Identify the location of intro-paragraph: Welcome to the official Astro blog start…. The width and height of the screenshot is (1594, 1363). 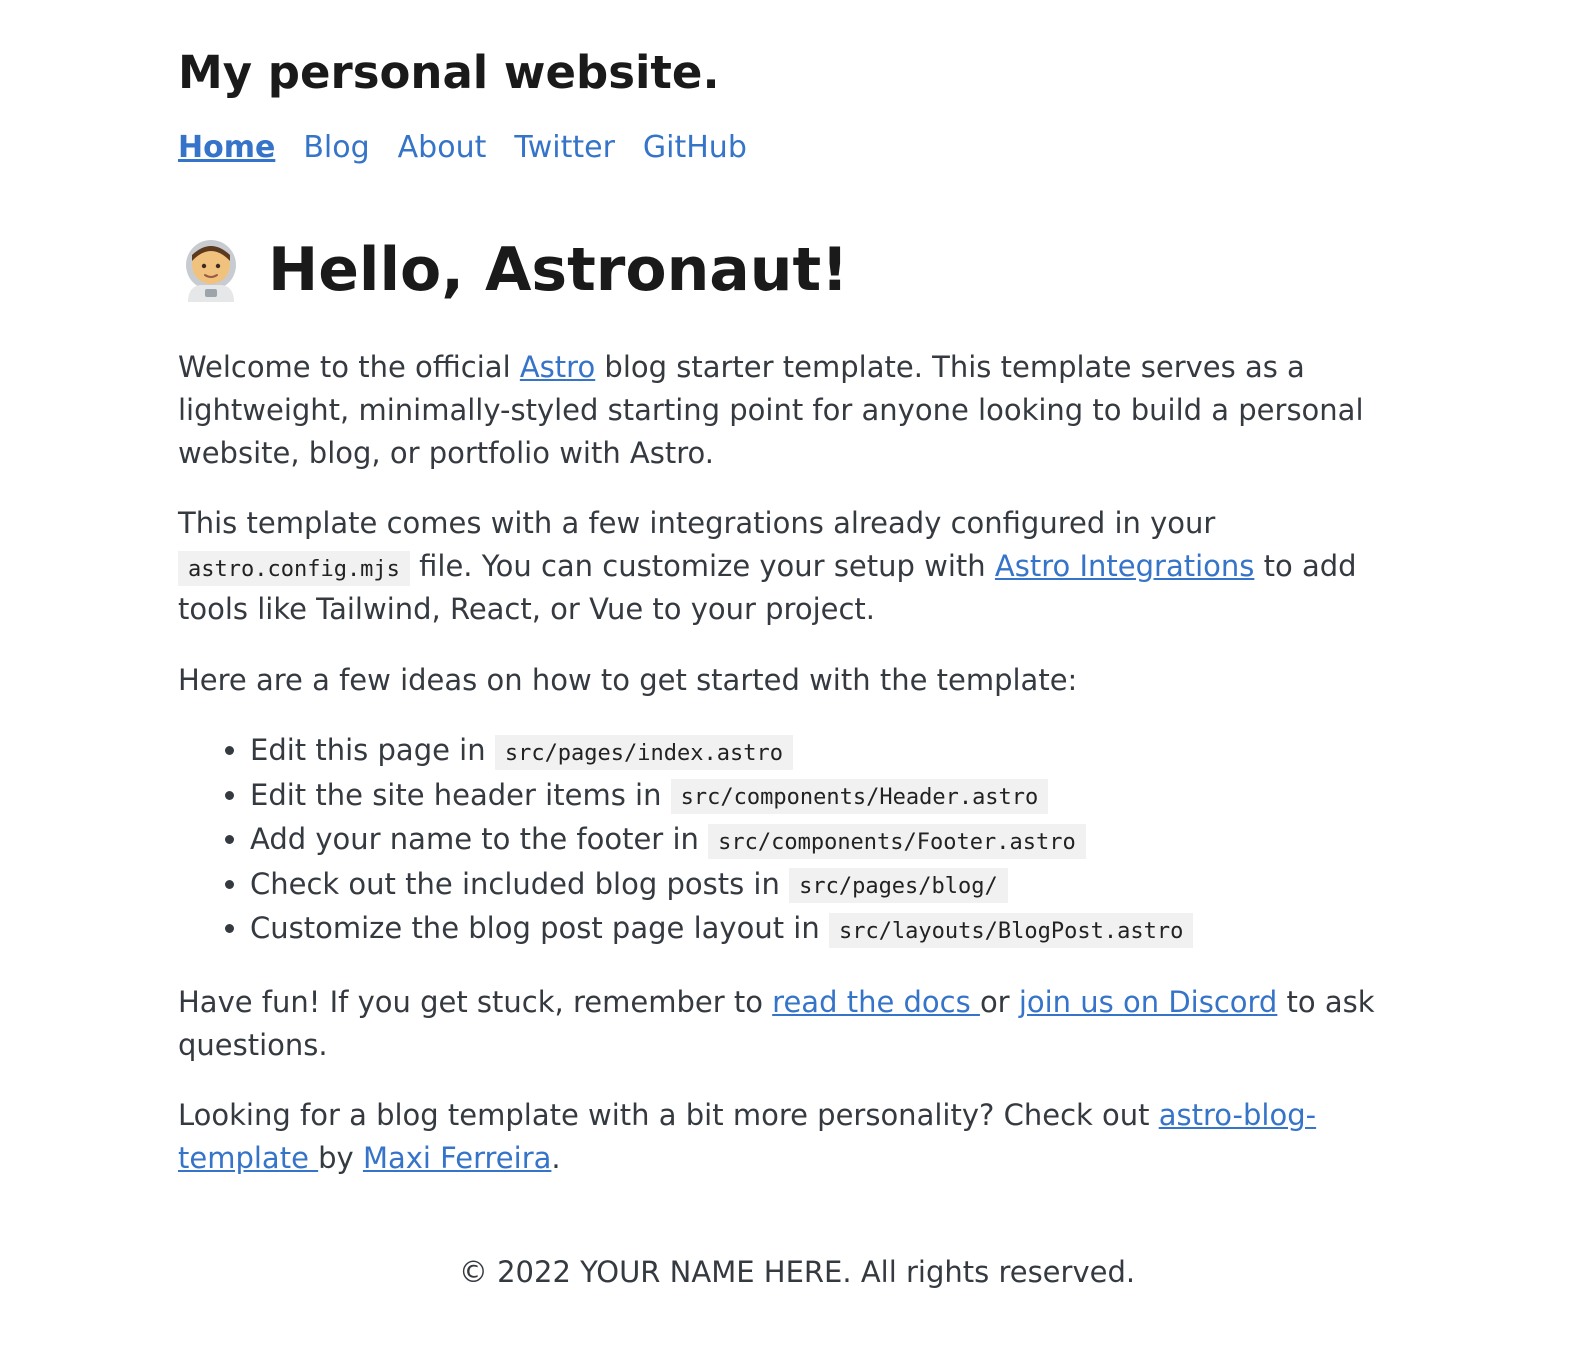
(778, 410).